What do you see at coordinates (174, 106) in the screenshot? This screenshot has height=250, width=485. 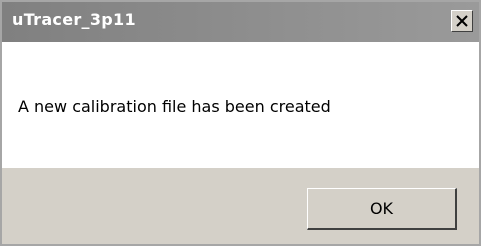 I see `message-text: A new calibration file has been created` at bounding box center [174, 106].